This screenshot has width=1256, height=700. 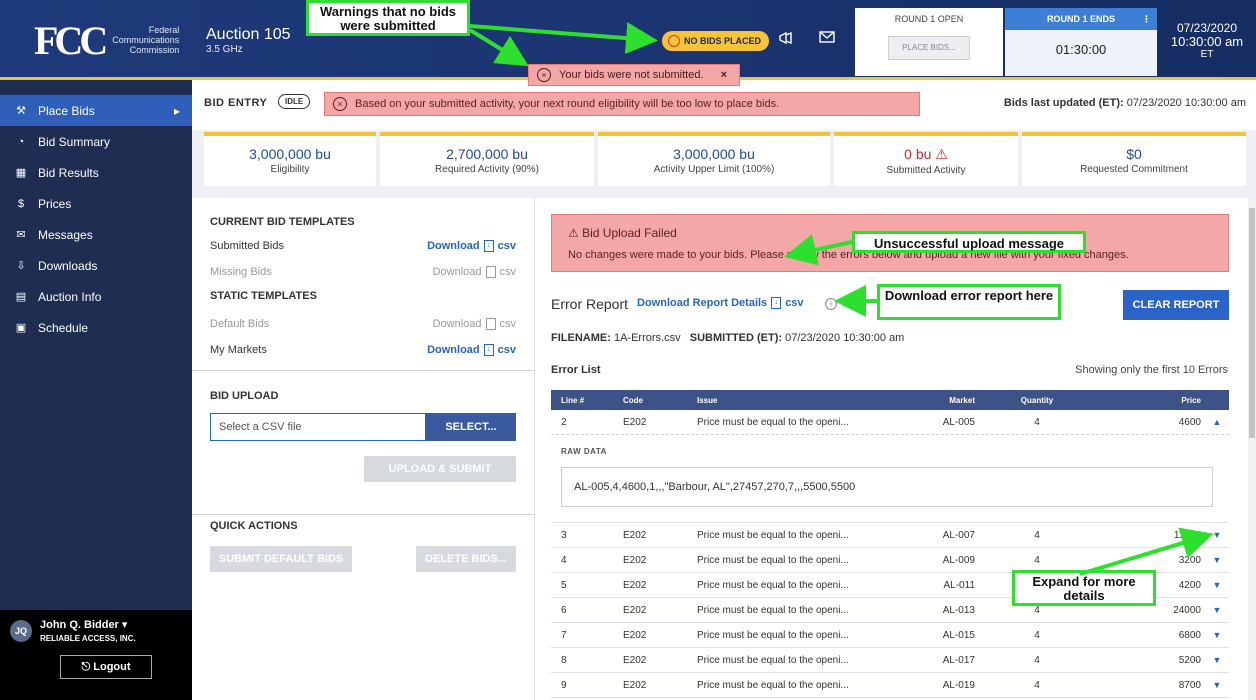 I want to click on static-templates-title: STATIC TEMPLATES, so click(x=263, y=296).